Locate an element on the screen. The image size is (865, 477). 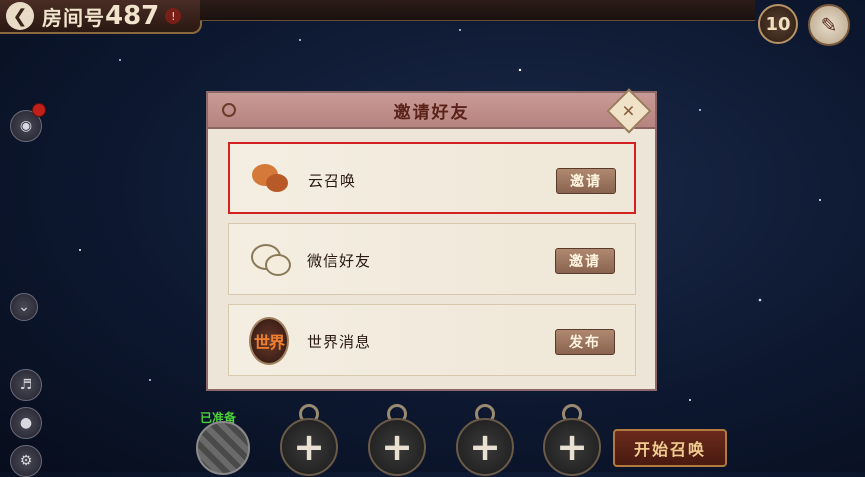
microphone-icon: ● is located at coordinates (26, 423).